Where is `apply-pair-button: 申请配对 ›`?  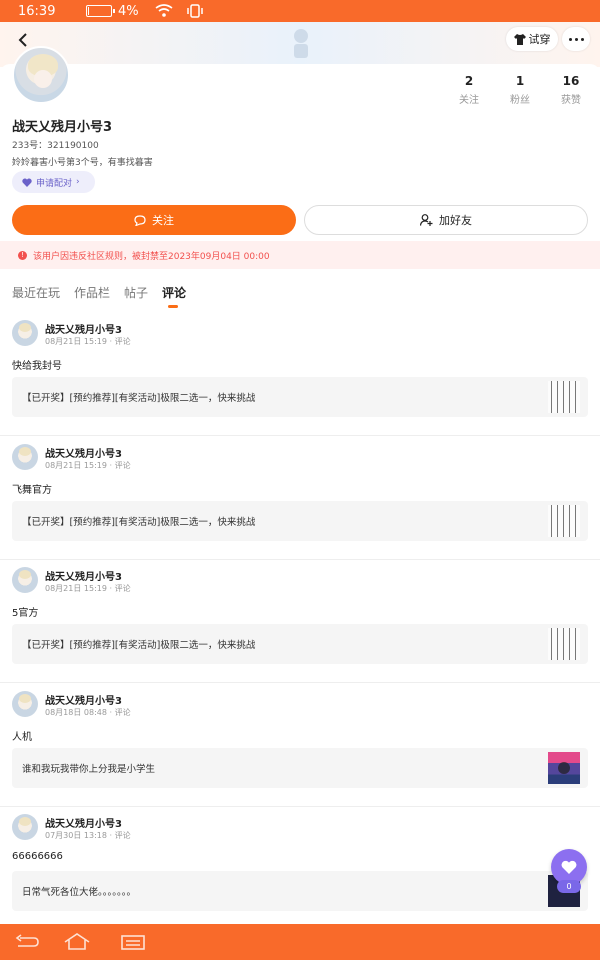 apply-pair-button: 申请配对 › is located at coordinates (53, 182).